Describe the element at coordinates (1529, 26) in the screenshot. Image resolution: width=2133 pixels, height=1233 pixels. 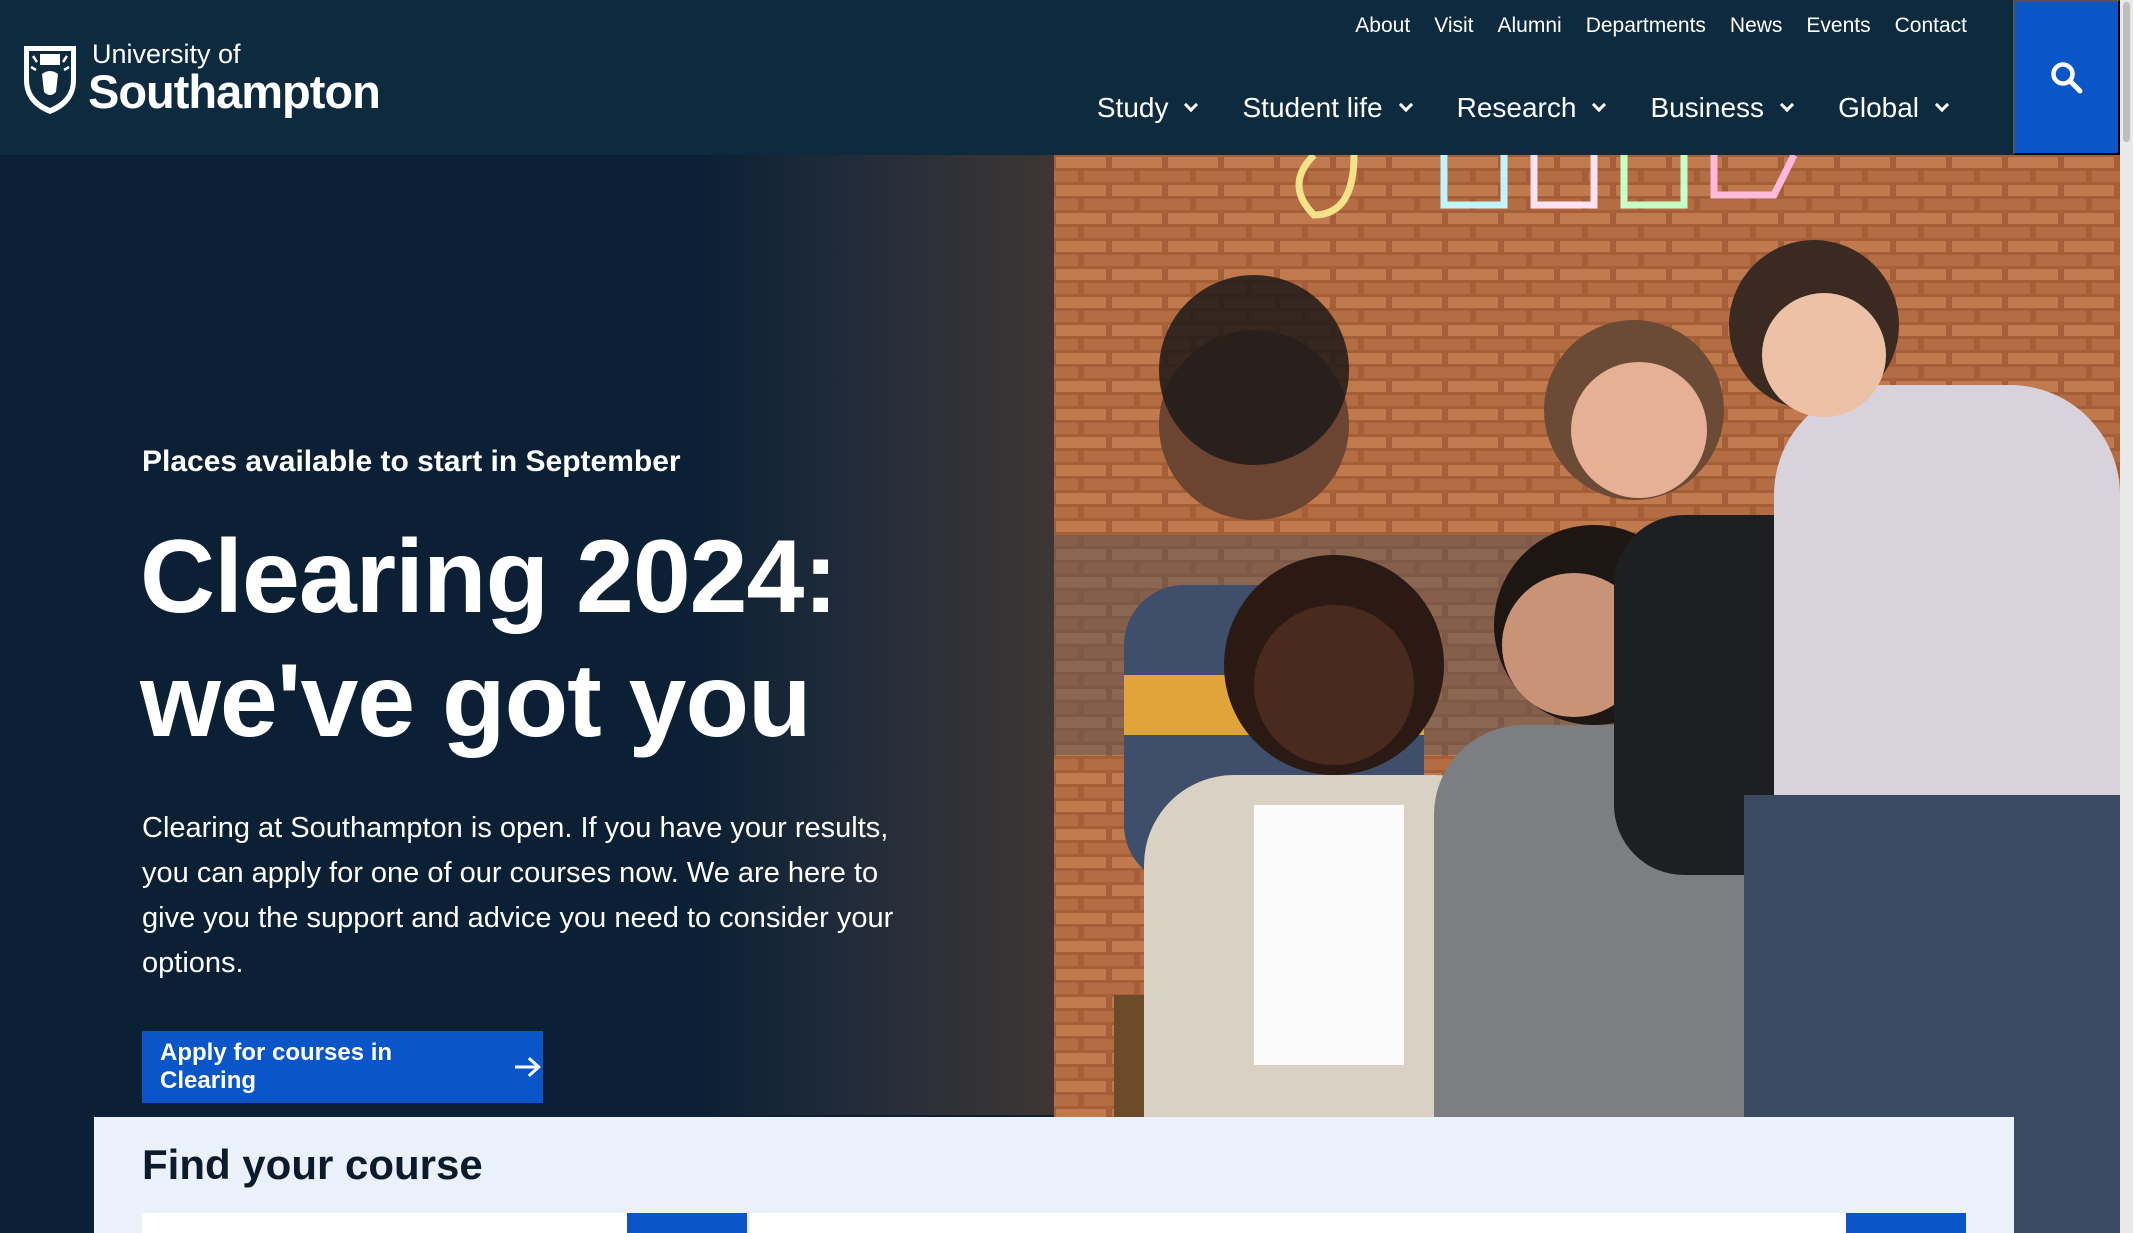
I see `utility-link-alumni: Alumni` at that location.